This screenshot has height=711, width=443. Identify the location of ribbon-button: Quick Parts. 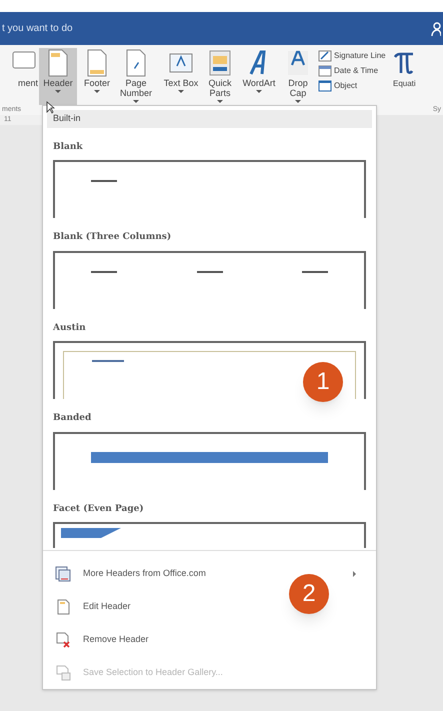
(220, 76).